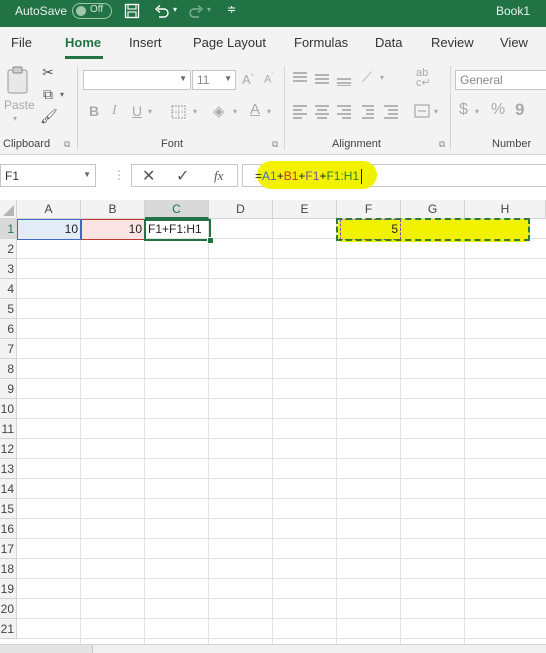 This screenshot has width=546, height=653. What do you see at coordinates (49, 209) in the screenshot?
I see `column-header-a: A` at bounding box center [49, 209].